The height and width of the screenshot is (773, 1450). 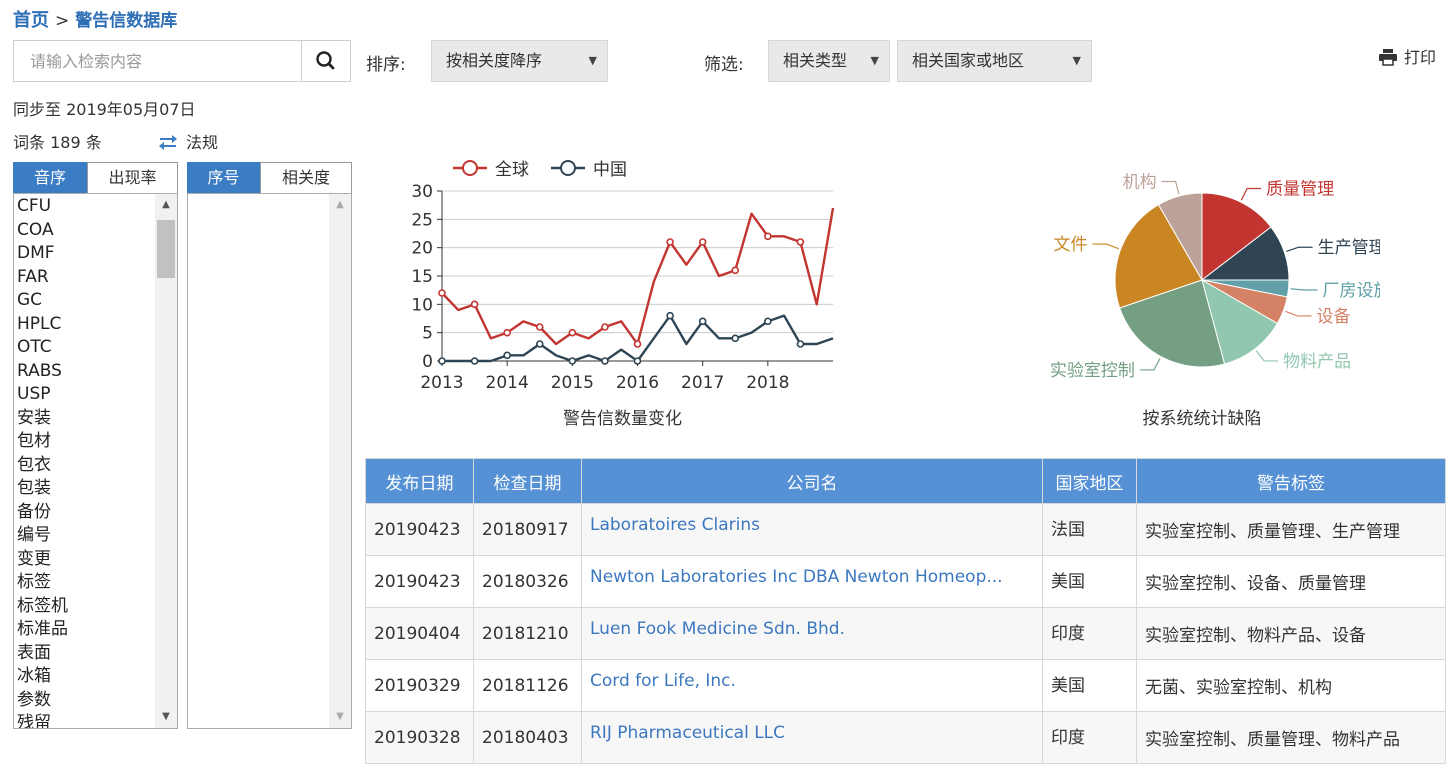 I want to click on term-list-item: 残留, so click(x=42, y=720).